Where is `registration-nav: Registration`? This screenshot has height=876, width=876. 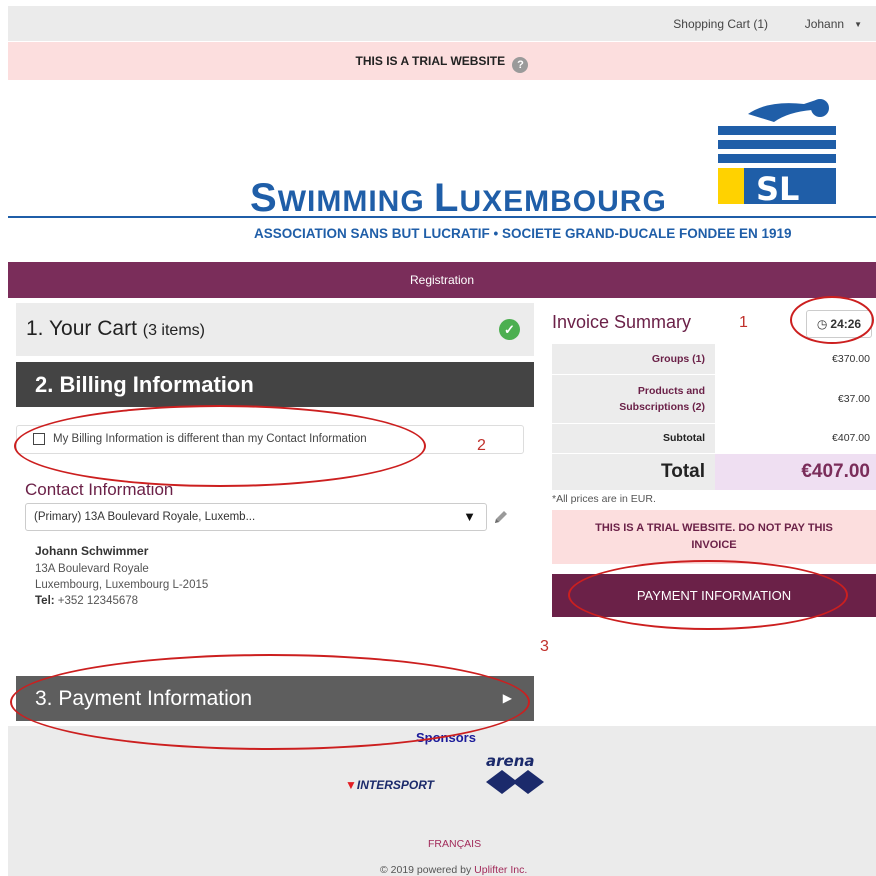 registration-nav: Registration is located at coordinates (442, 280).